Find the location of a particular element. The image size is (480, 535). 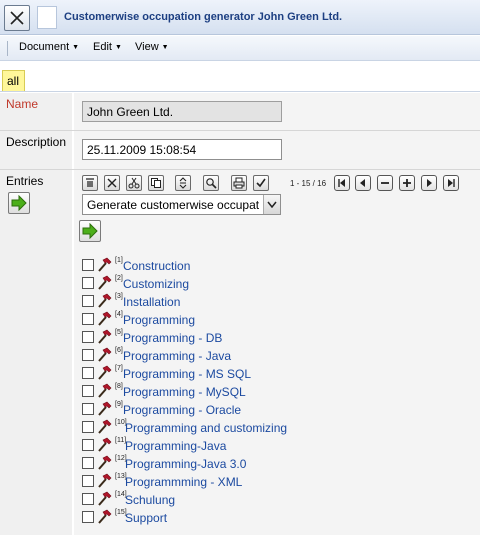

list-item: [2] Customizing is located at coordinates (272, 284).